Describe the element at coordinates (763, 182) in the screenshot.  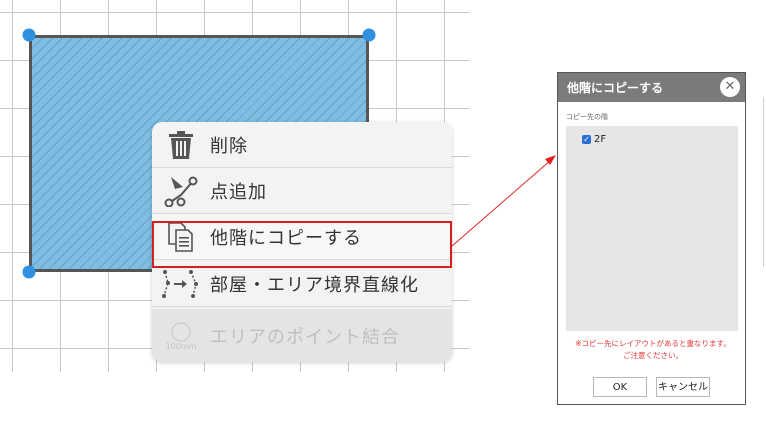
I see `divider` at that location.